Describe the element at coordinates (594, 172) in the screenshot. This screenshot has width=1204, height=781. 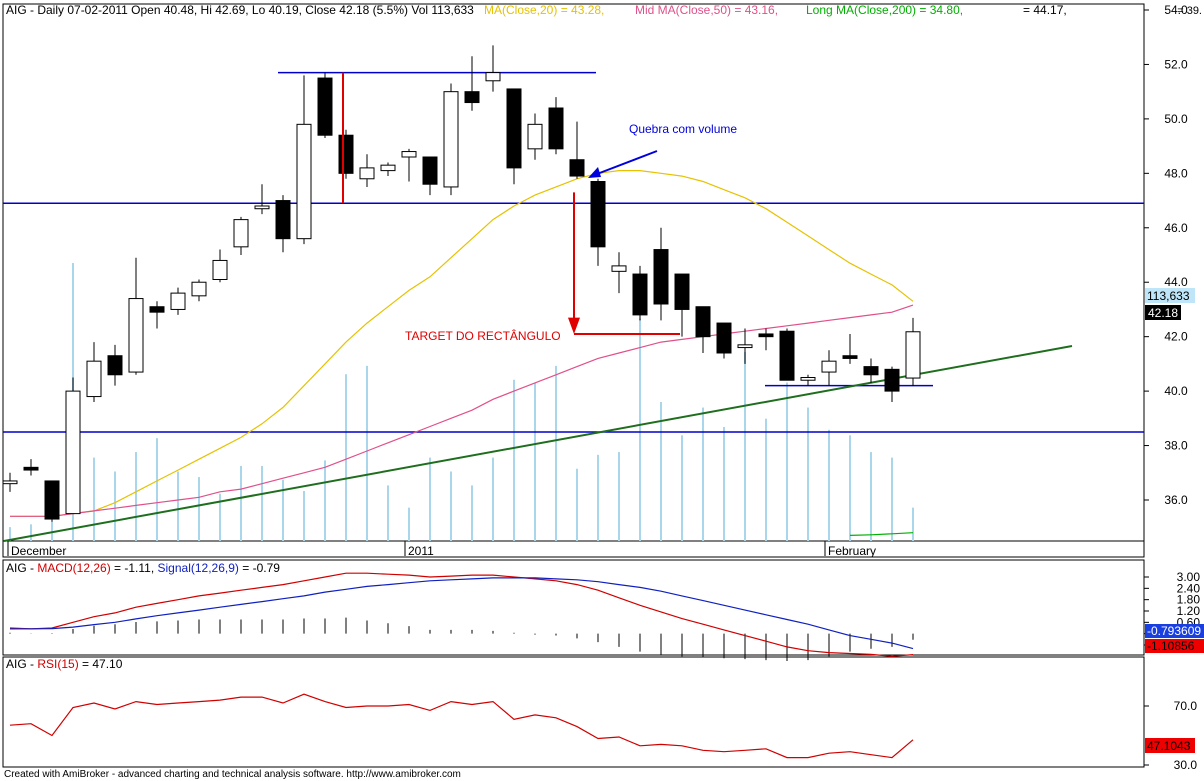
I see `breakout-arrow-head` at that location.